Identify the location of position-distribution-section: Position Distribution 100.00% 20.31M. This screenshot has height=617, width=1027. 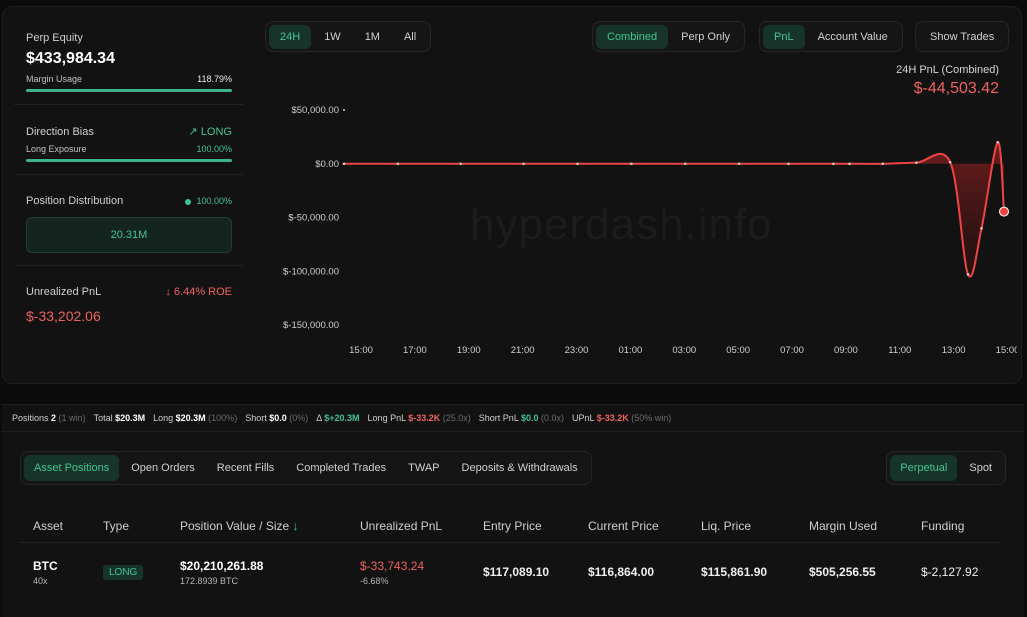
(129, 220).